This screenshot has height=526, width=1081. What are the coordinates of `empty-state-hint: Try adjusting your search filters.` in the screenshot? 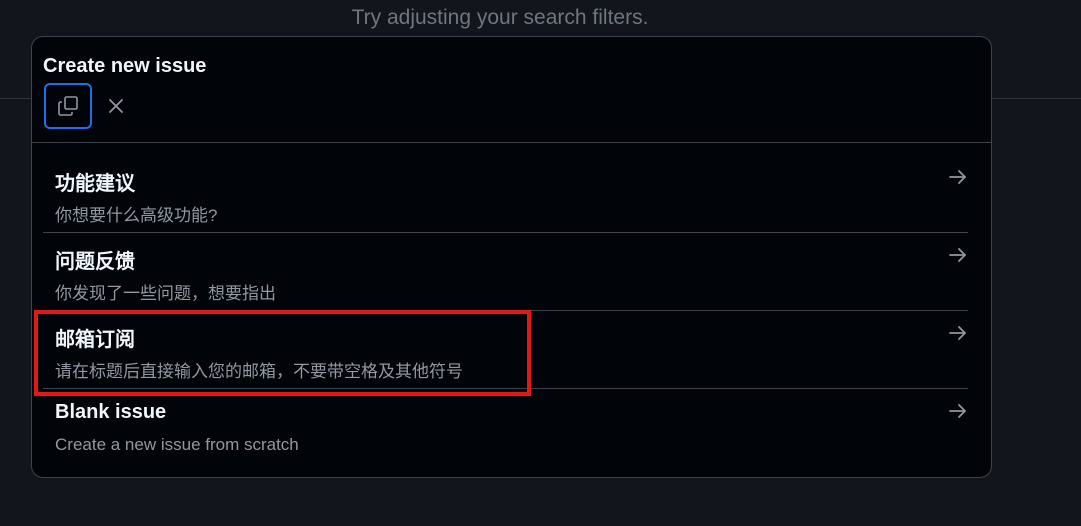 It's located at (500, 17).